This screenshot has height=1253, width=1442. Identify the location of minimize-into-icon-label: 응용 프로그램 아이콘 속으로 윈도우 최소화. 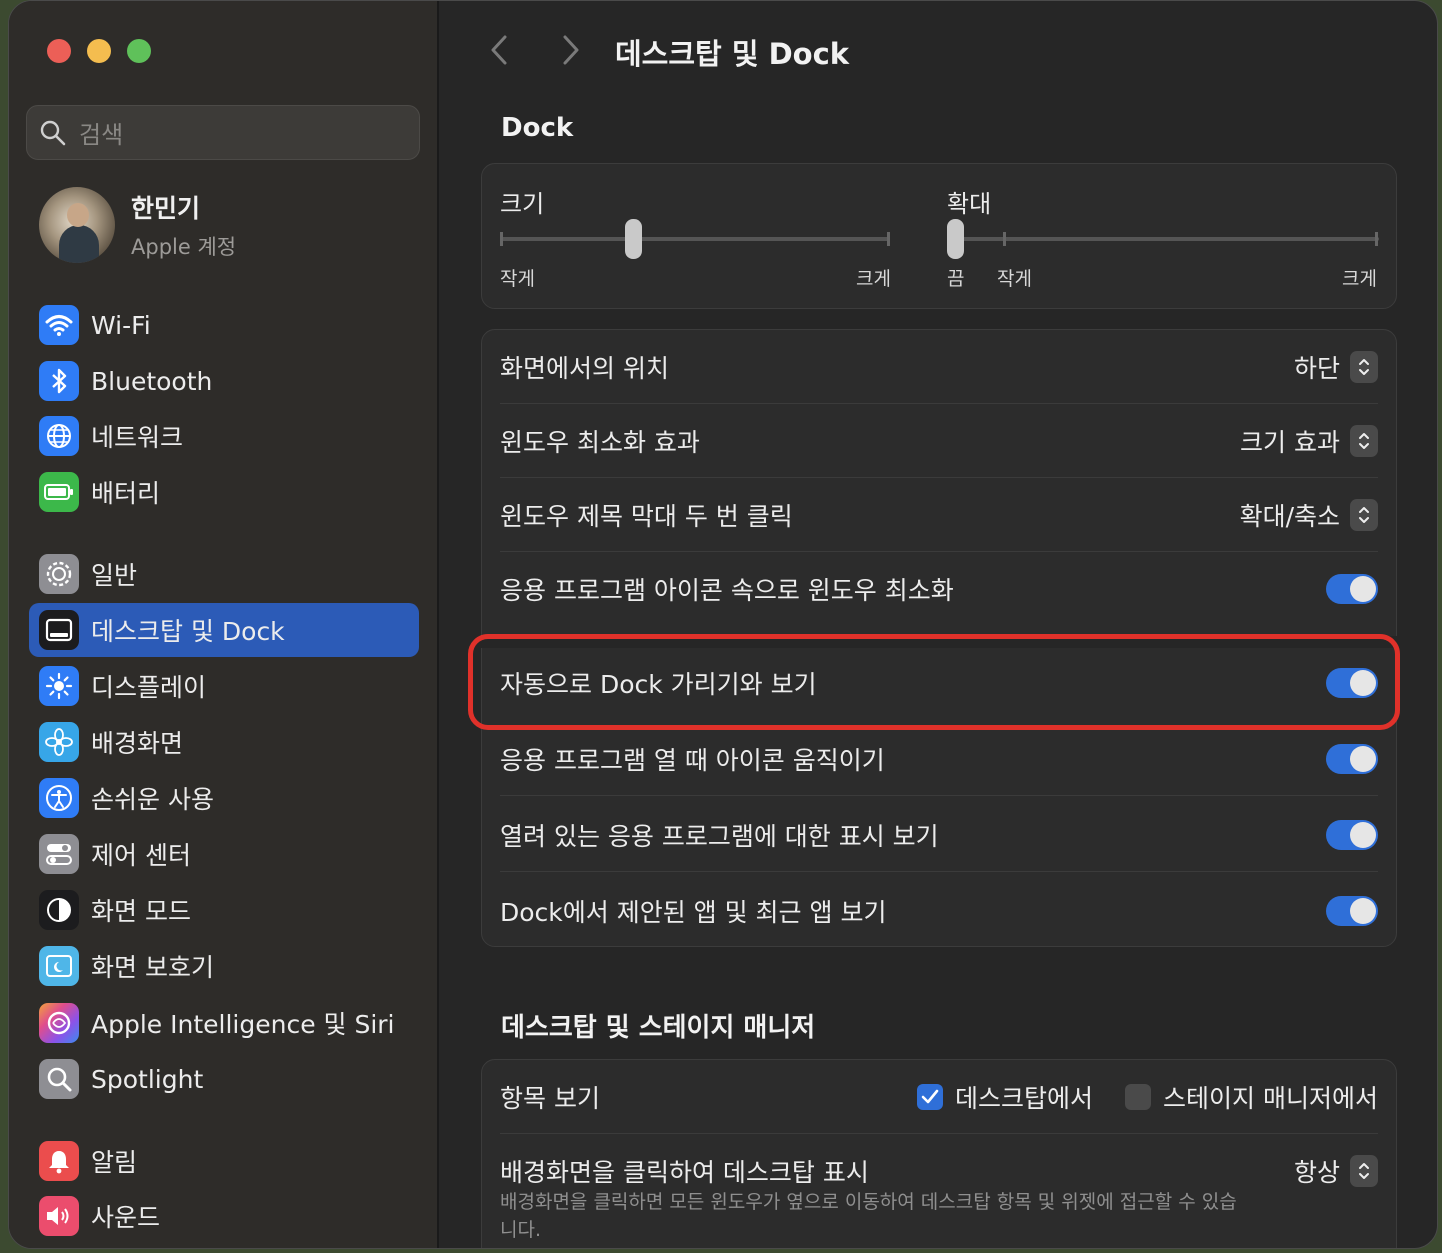
(727, 590).